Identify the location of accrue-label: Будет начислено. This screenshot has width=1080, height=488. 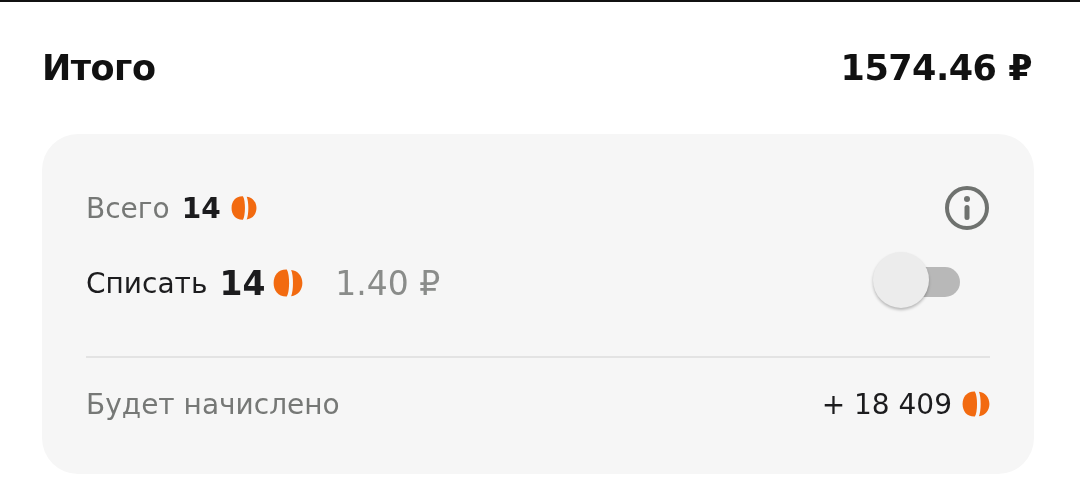
(213, 404).